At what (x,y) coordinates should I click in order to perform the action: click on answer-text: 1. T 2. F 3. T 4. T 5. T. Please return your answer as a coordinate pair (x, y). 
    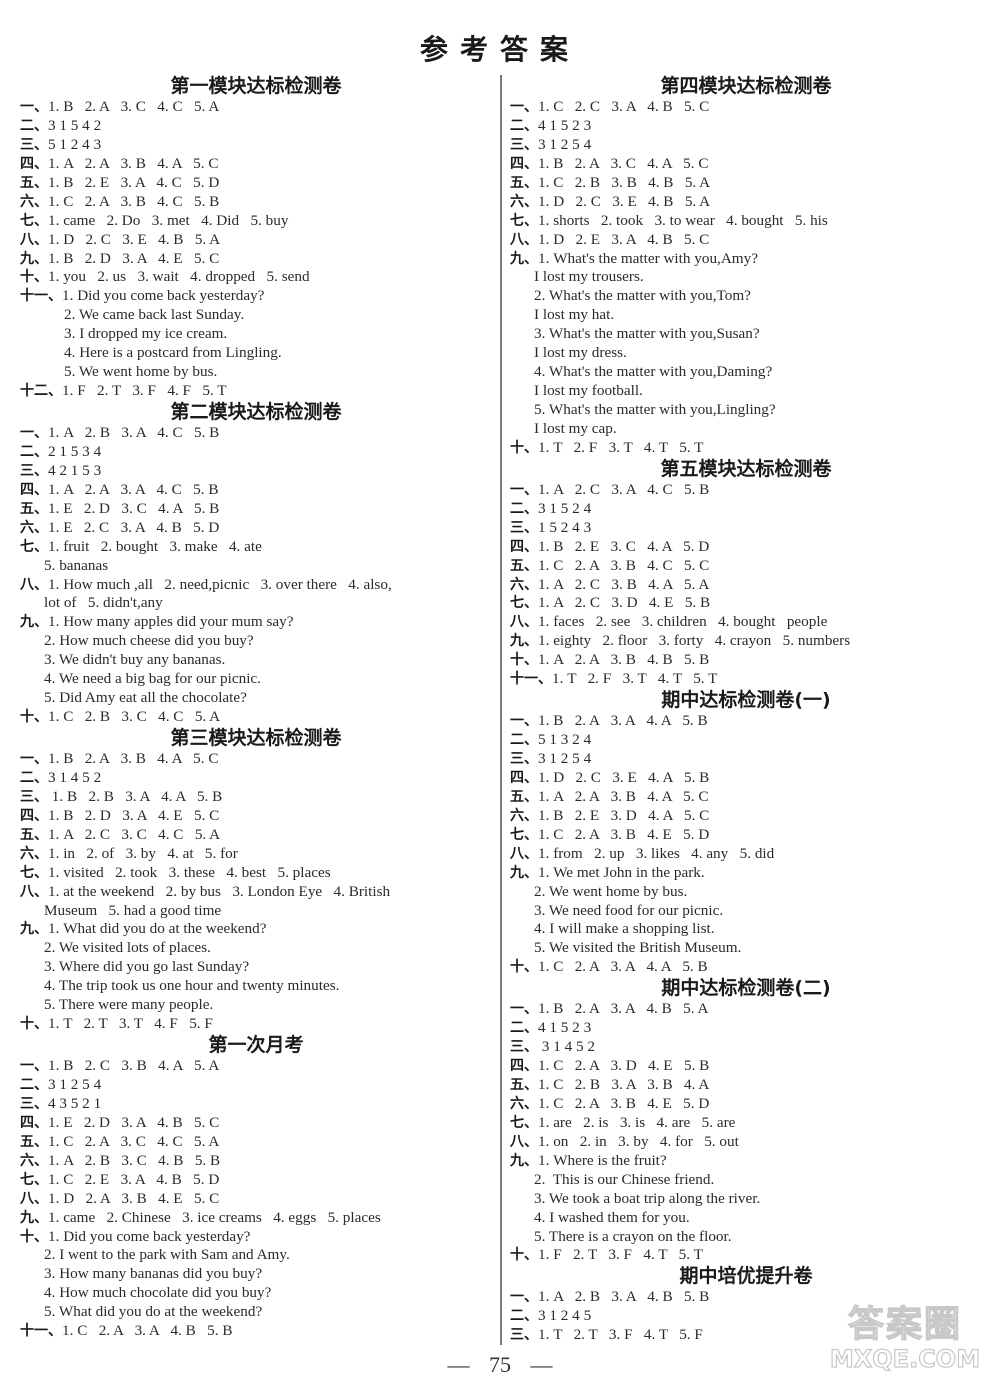
    Looking at the image, I should click on (635, 679).